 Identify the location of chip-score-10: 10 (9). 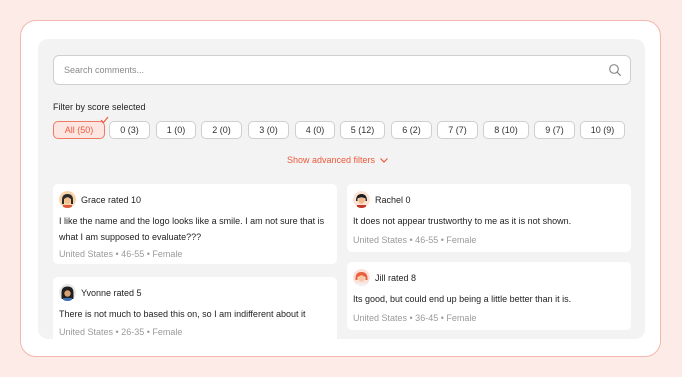
(602, 130).